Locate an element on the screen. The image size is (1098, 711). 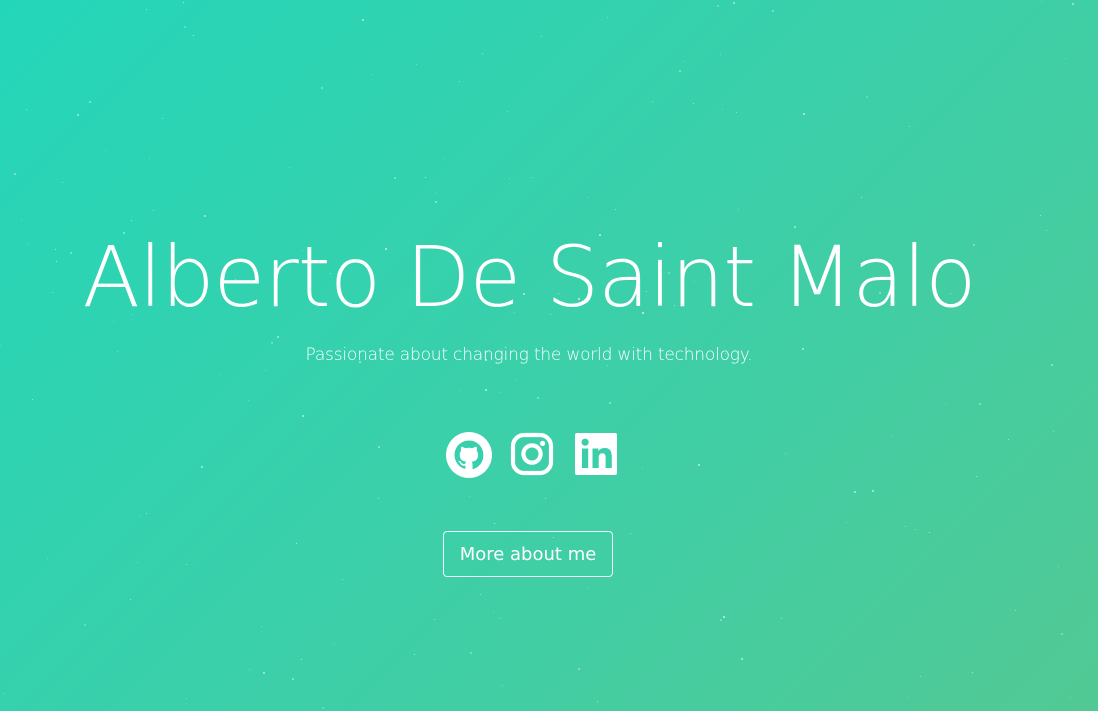
github-link is located at coordinates (469, 455).